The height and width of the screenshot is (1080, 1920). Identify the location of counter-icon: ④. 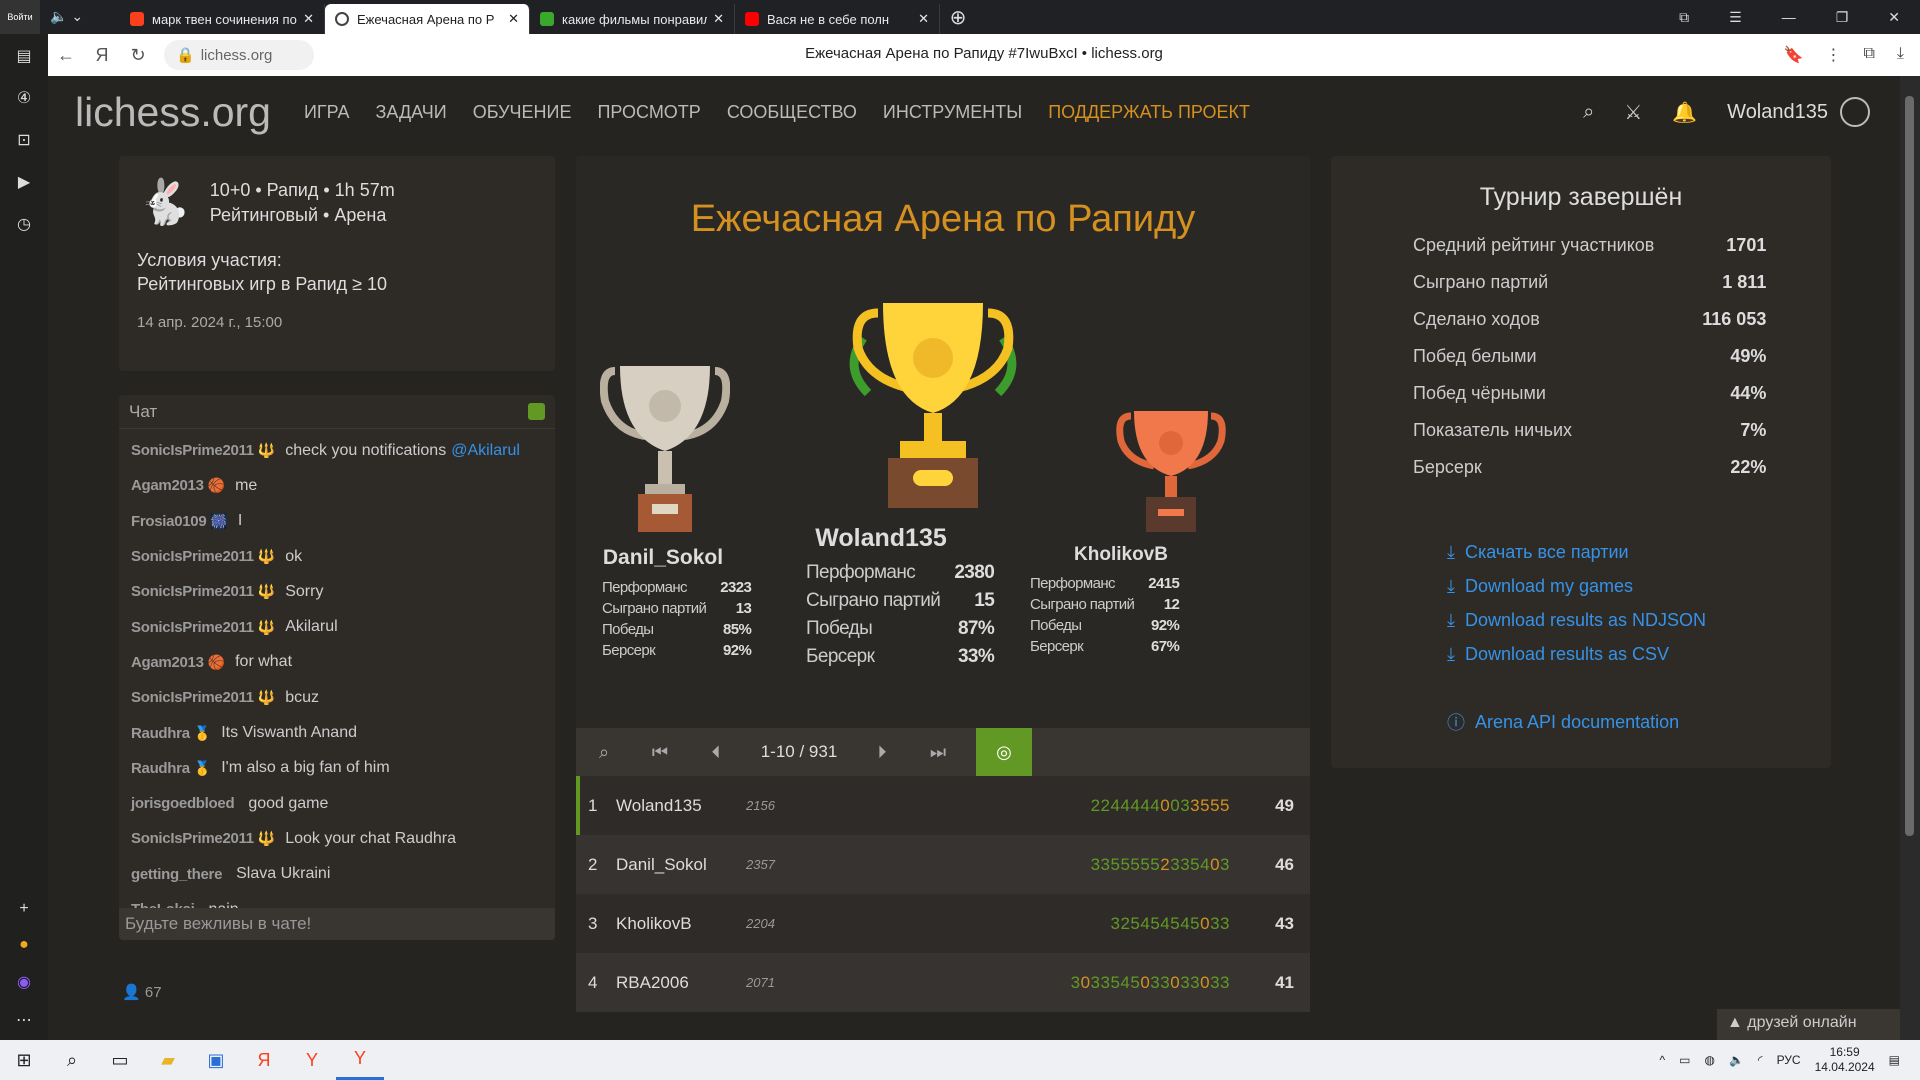
(24, 98).